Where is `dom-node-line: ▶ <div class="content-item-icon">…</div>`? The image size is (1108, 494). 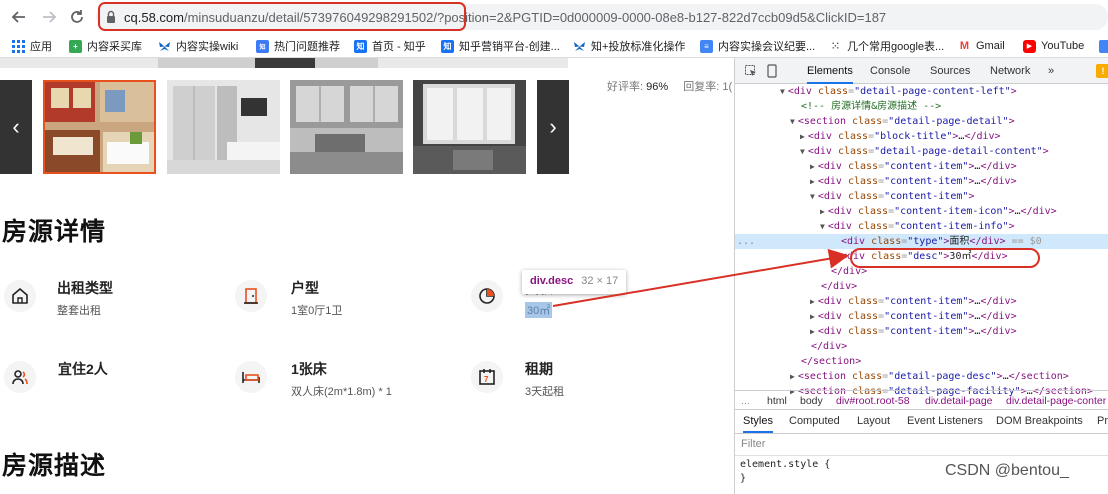 dom-node-line: ▶ <div class="content-item-icon">…</div> is located at coordinates (921, 211).